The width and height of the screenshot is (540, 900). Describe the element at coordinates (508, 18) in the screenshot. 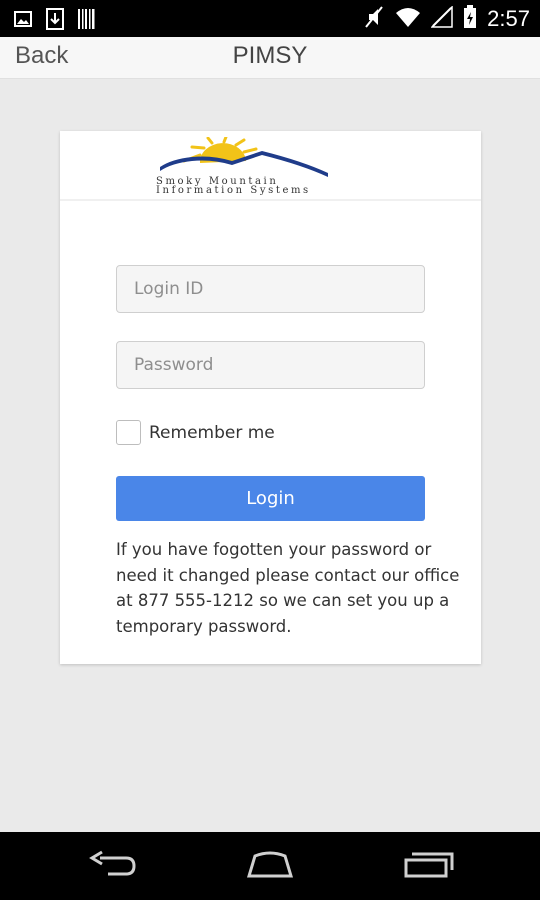

I see `status-time: 2:57` at that location.